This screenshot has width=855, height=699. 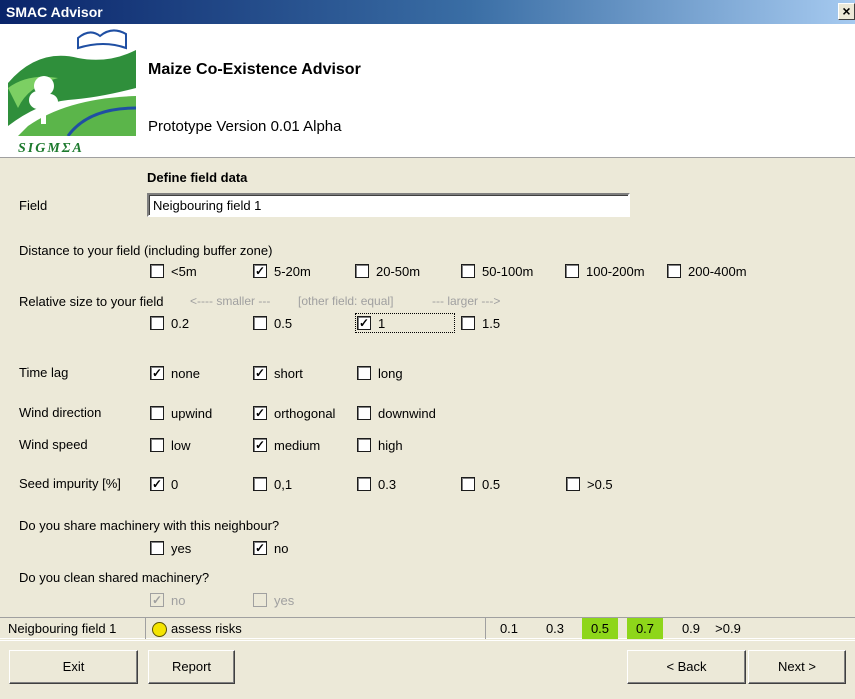 What do you see at coordinates (169, 323) in the screenshot?
I see `size-option-0-2: 0.2` at bounding box center [169, 323].